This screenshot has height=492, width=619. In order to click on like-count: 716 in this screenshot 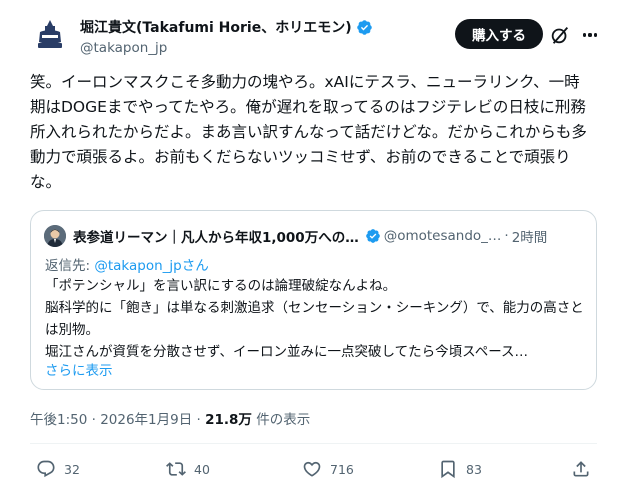, I will do `click(342, 469)`.